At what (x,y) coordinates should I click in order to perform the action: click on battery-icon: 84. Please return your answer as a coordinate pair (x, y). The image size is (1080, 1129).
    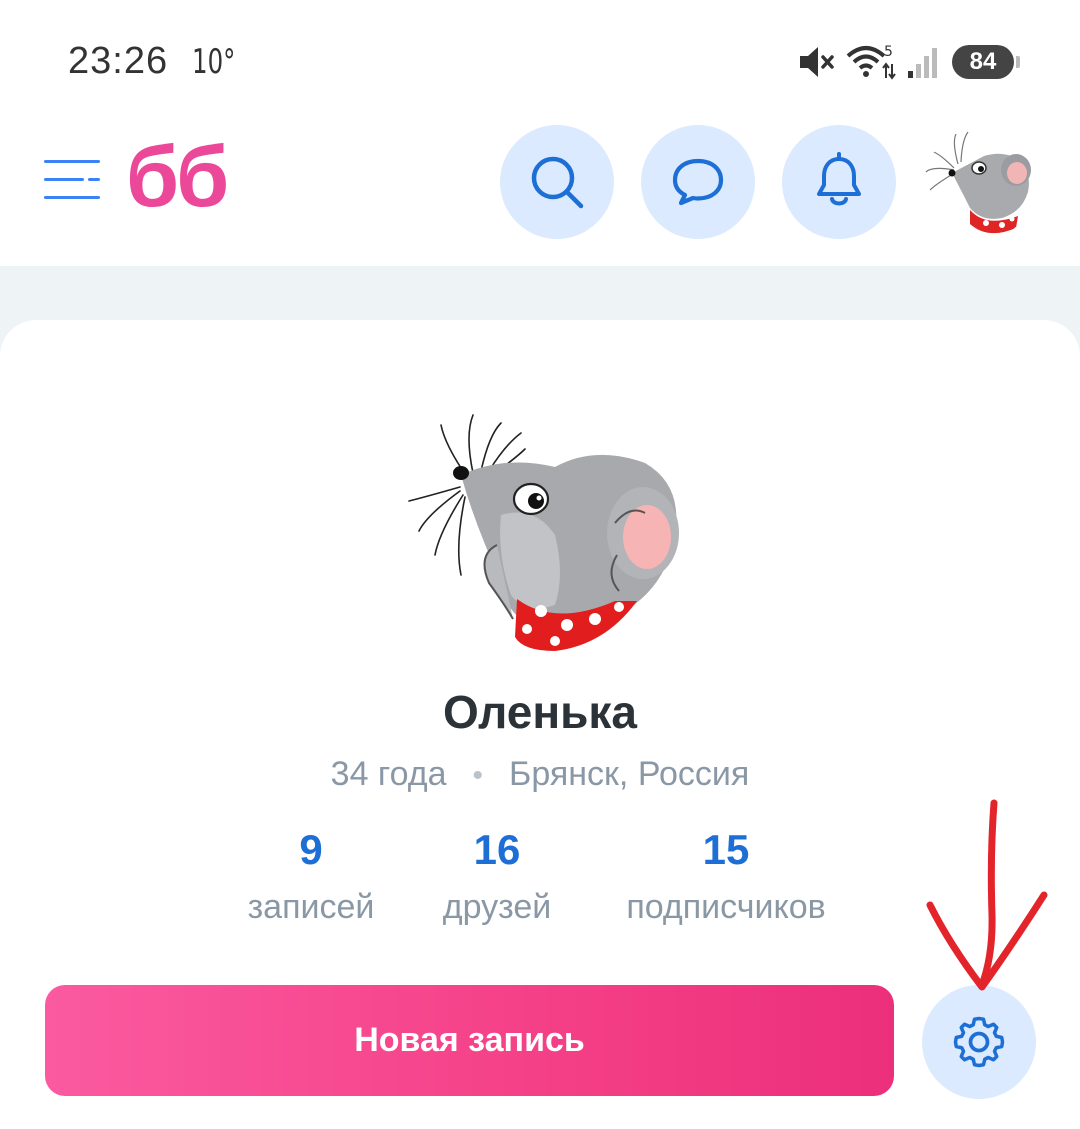
    Looking at the image, I should click on (986, 62).